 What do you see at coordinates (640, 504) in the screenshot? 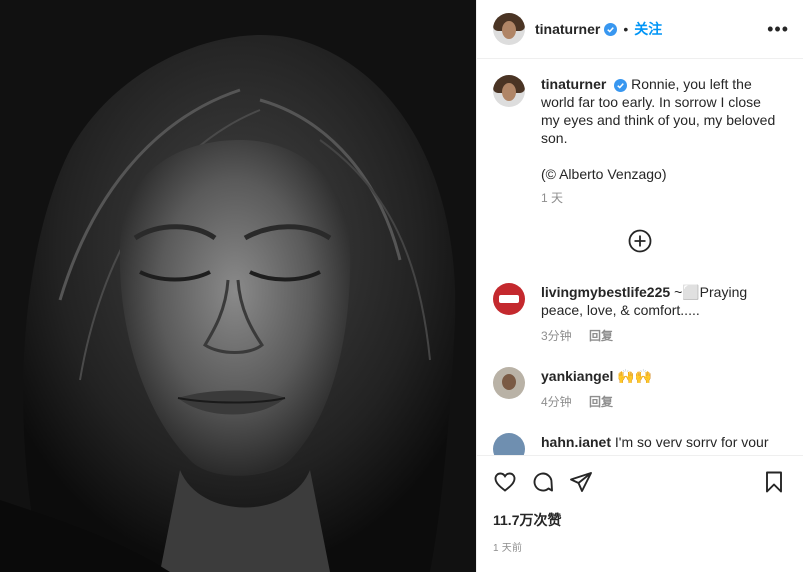
I see `post-actions: 11.7万次赞 1 天前` at bounding box center [640, 504].